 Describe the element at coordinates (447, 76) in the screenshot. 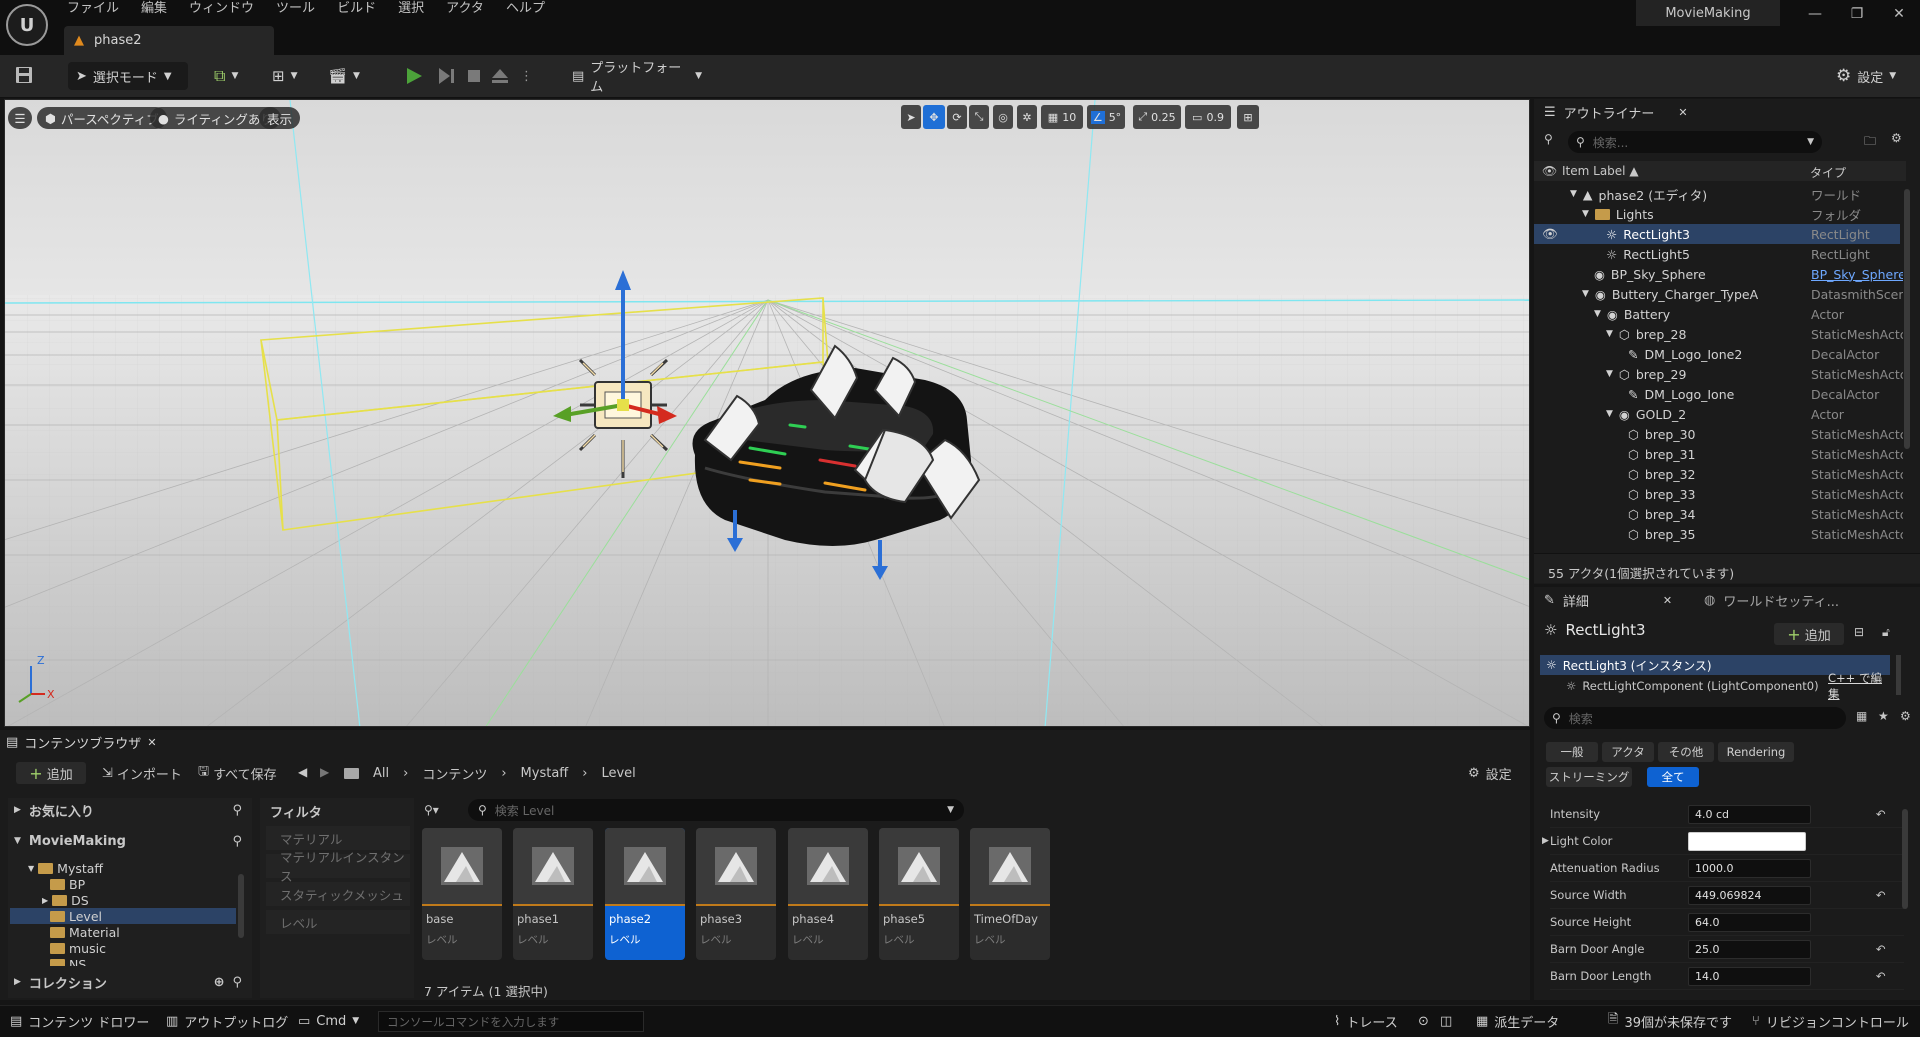

I see `step-button` at that location.